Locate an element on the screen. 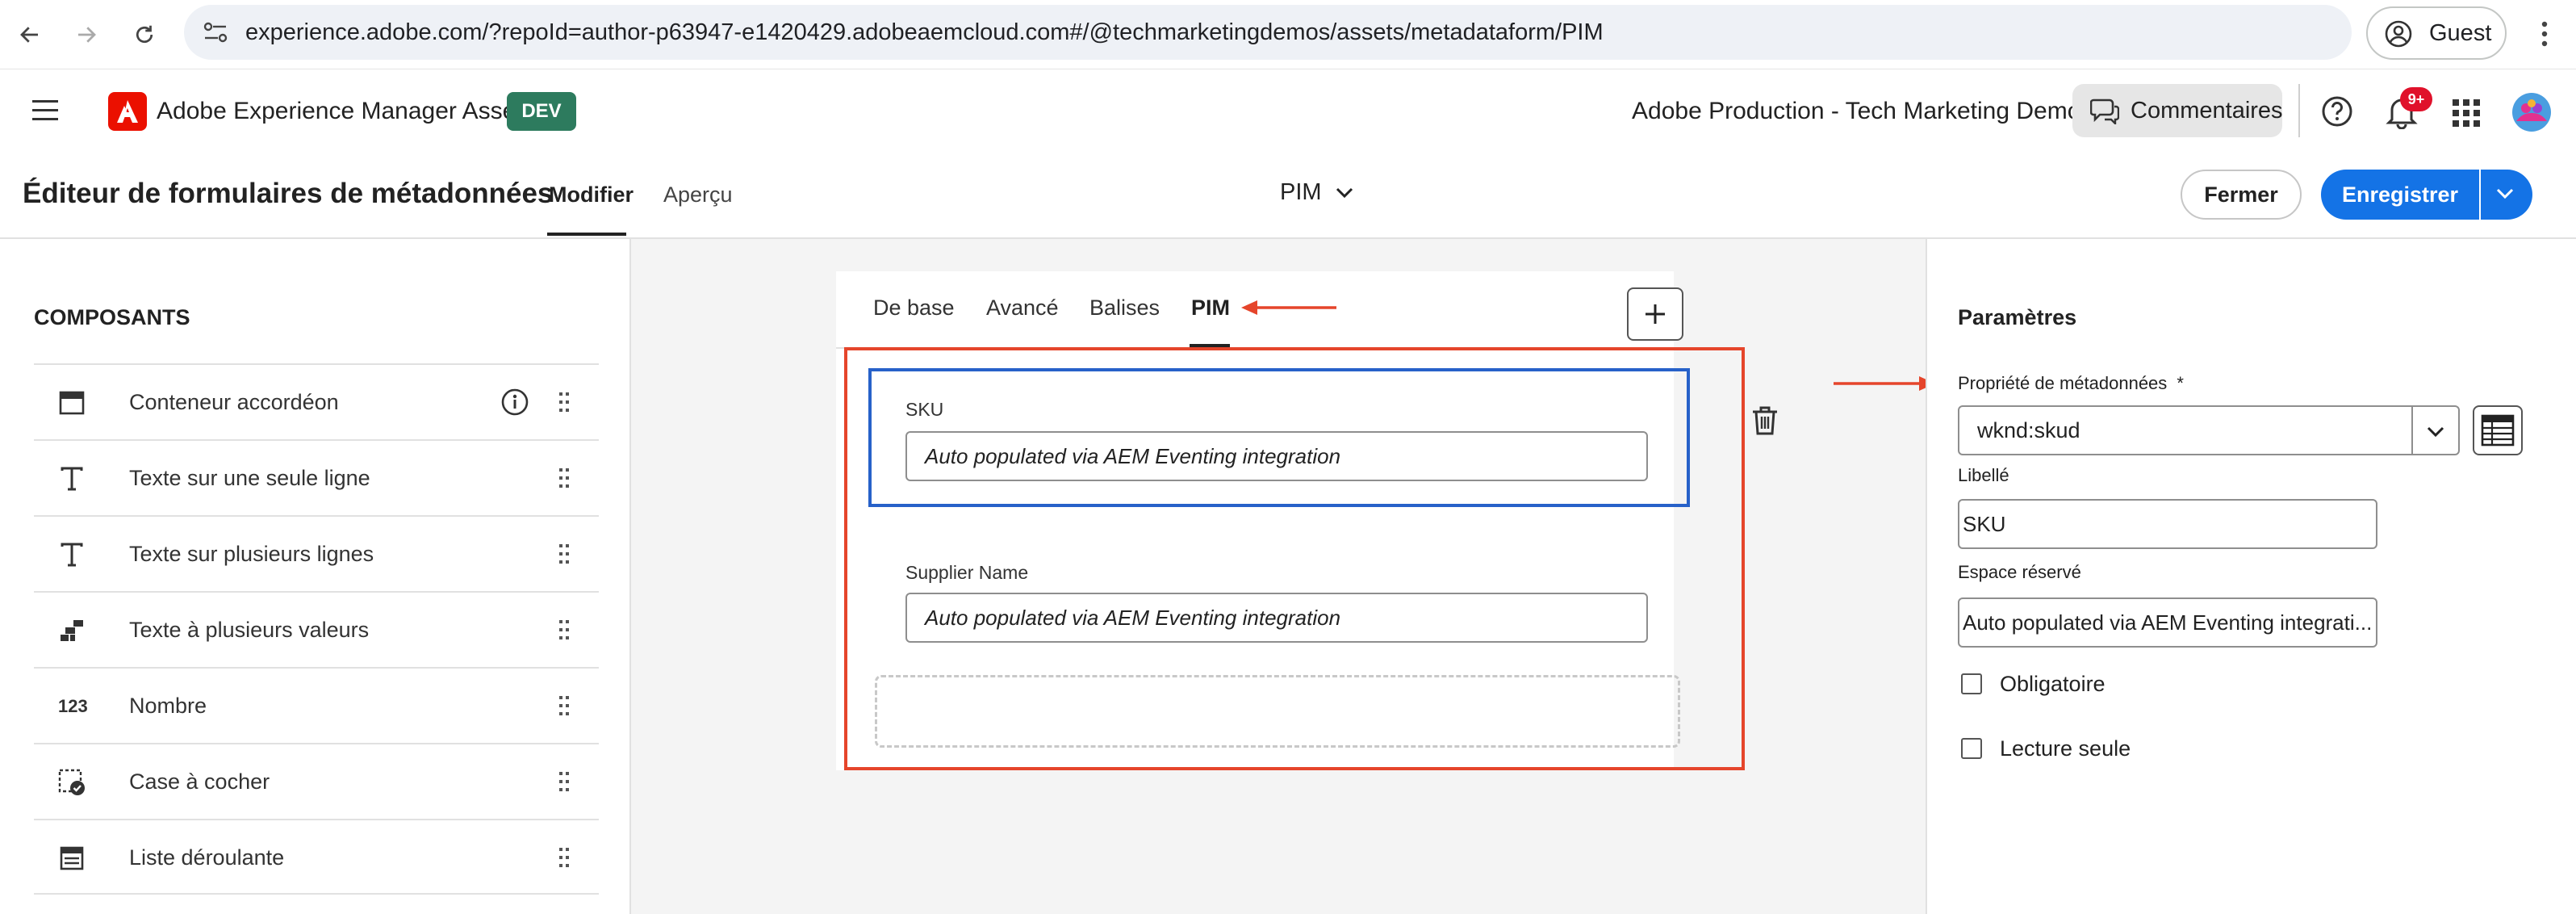 The width and height of the screenshot is (2576, 914). metadata-property-value: wknd:skud is located at coordinates (2028, 430).